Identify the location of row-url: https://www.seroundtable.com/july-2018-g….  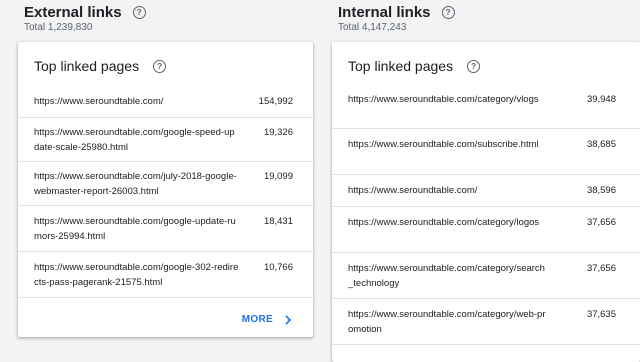
(135, 184).